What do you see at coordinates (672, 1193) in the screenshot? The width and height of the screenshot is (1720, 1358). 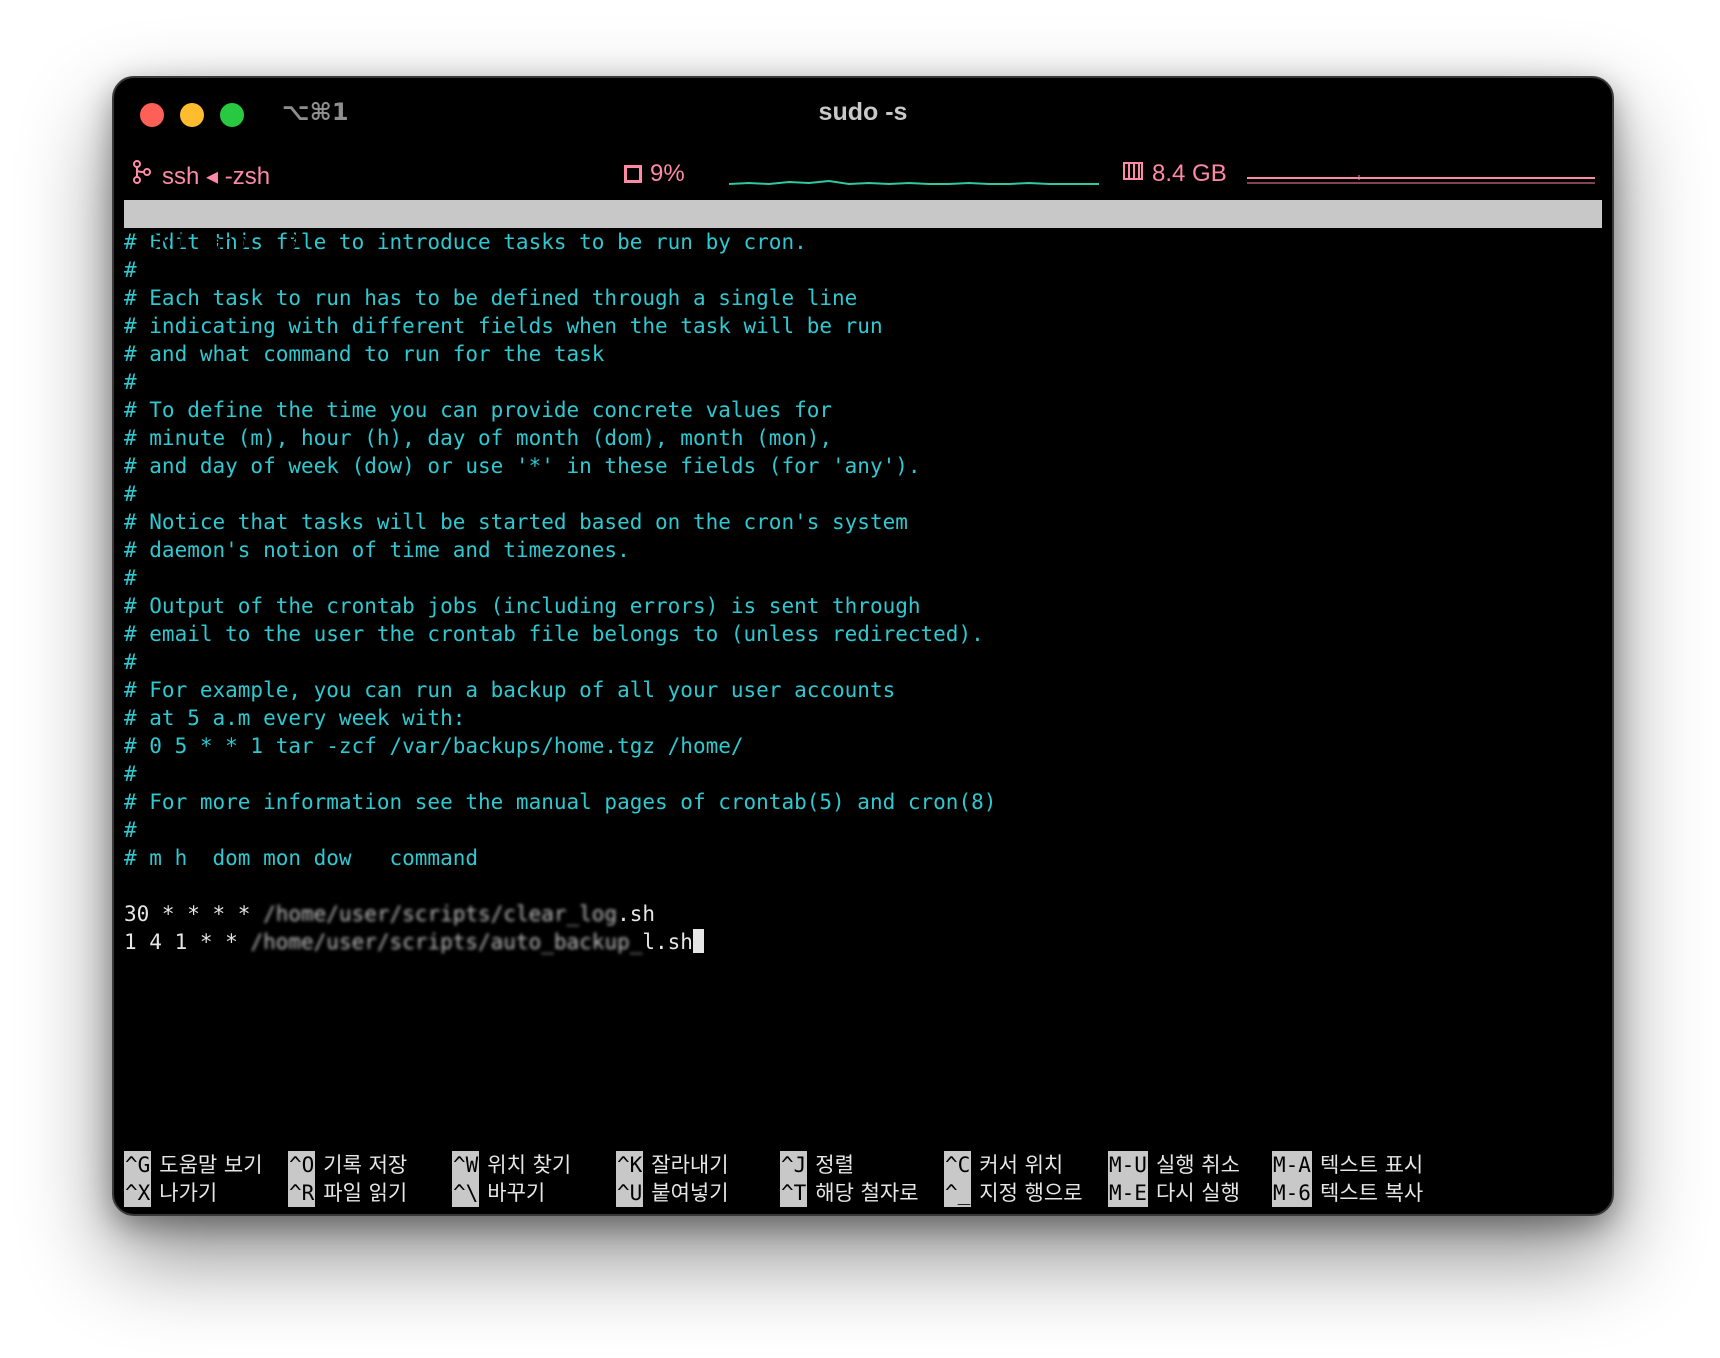 I see `shortcut-paste: ^U 붙여넣기` at bounding box center [672, 1193].